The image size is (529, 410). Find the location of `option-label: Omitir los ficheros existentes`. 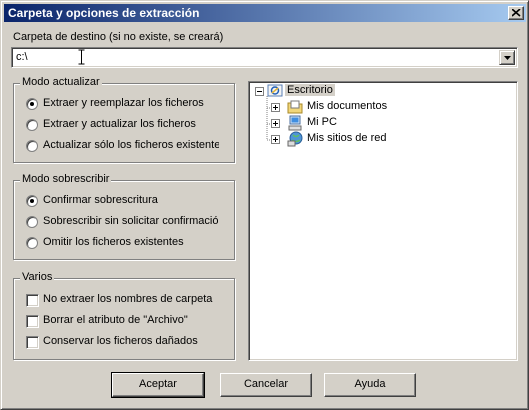

option-label: Omitir los ficheros existentes is located at coordinates (113, 242).